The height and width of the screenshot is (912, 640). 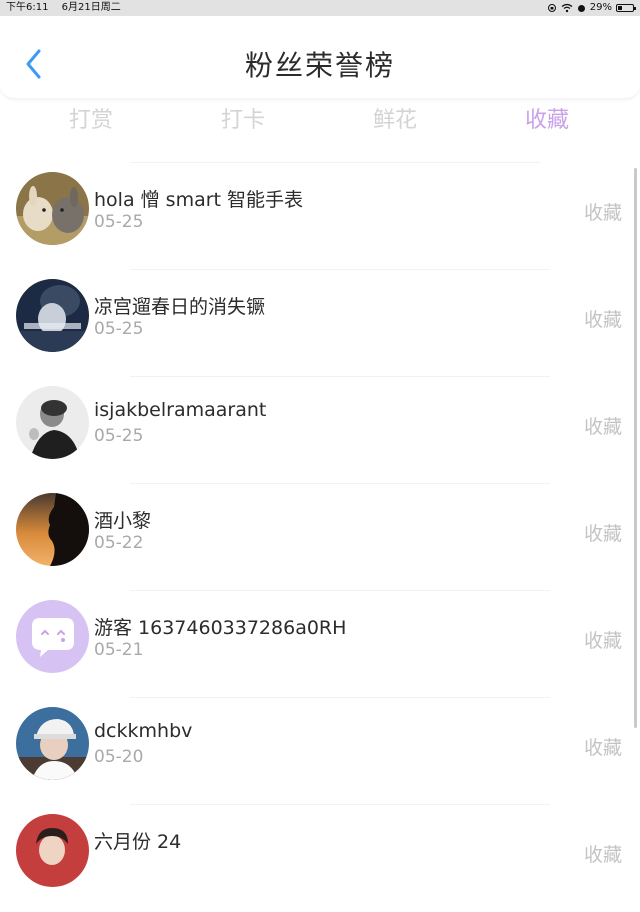 I want to click on list-item: isjakbelramaarant 05-25 收藏, so click(x=320, y=430).